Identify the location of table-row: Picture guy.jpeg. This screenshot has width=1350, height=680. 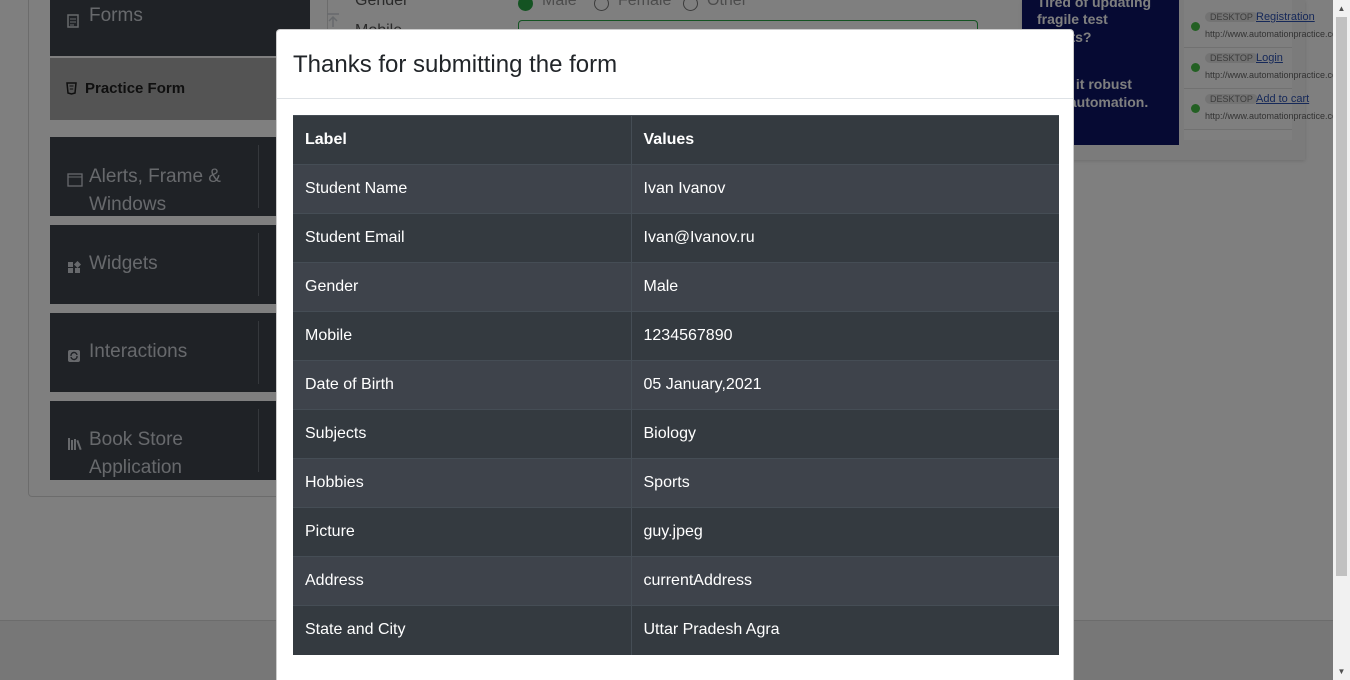
(676, 532).